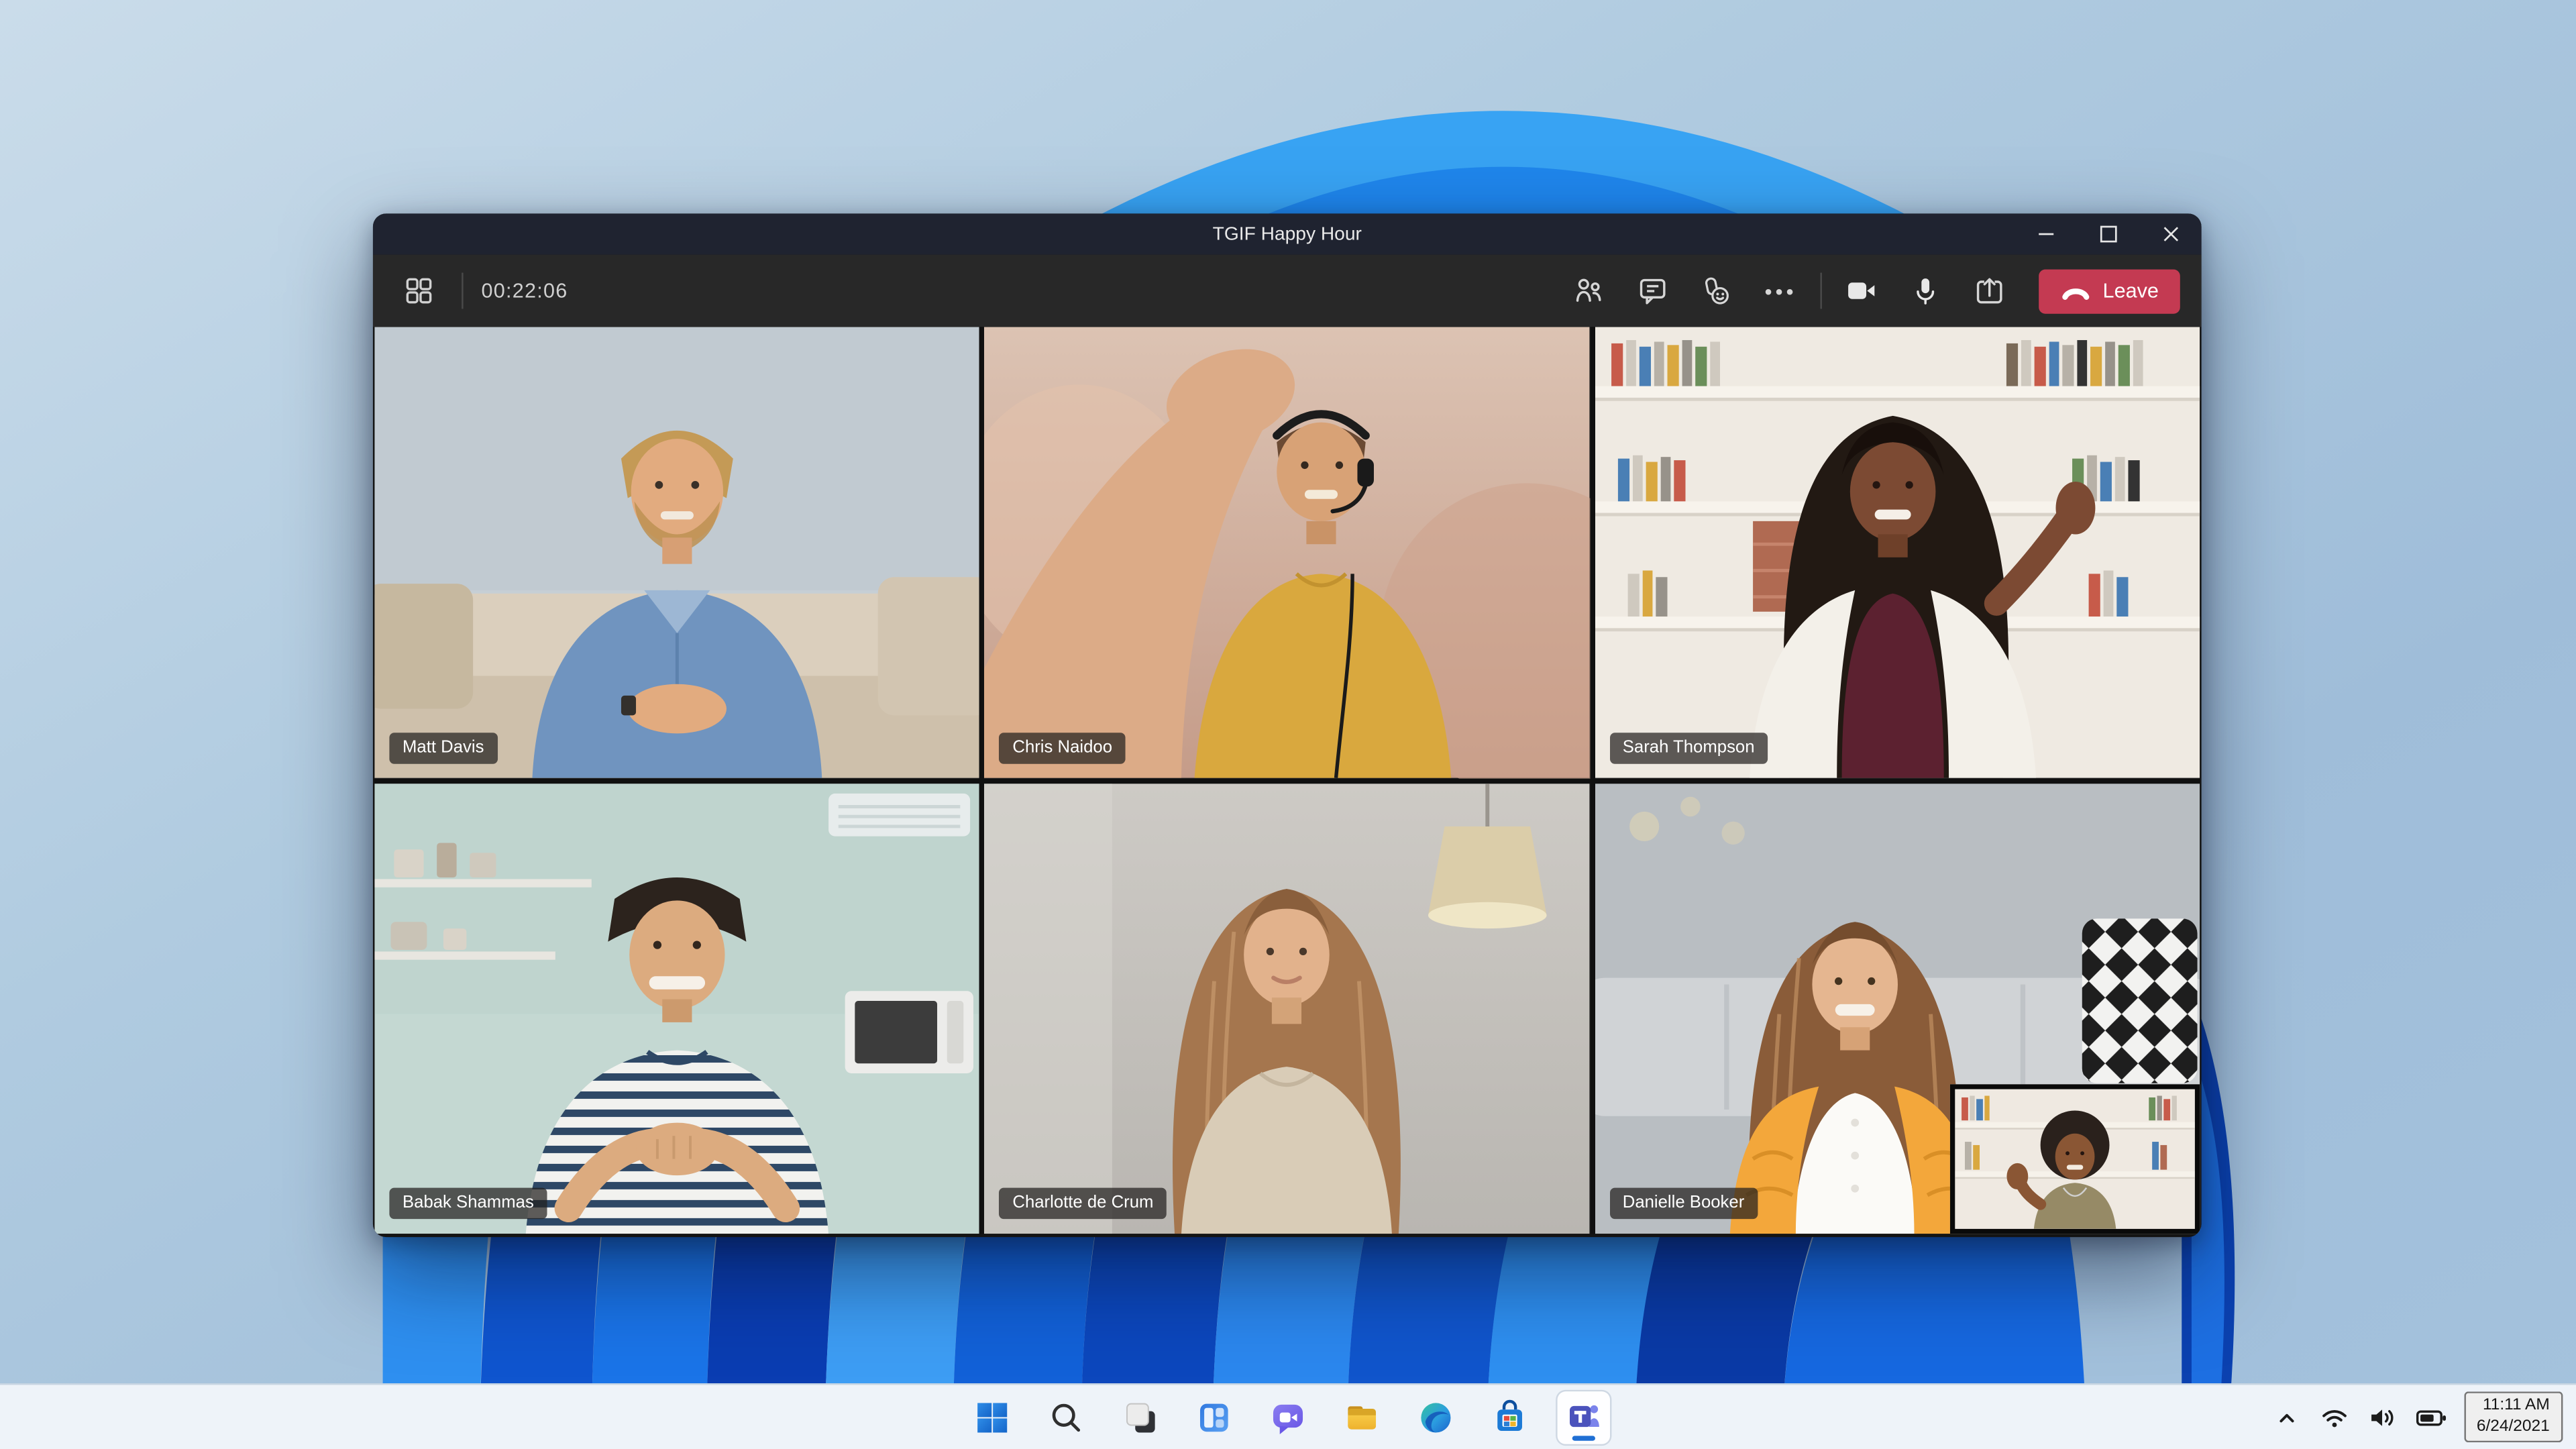  I want to click on battery-icon, so click(2430, 1417).